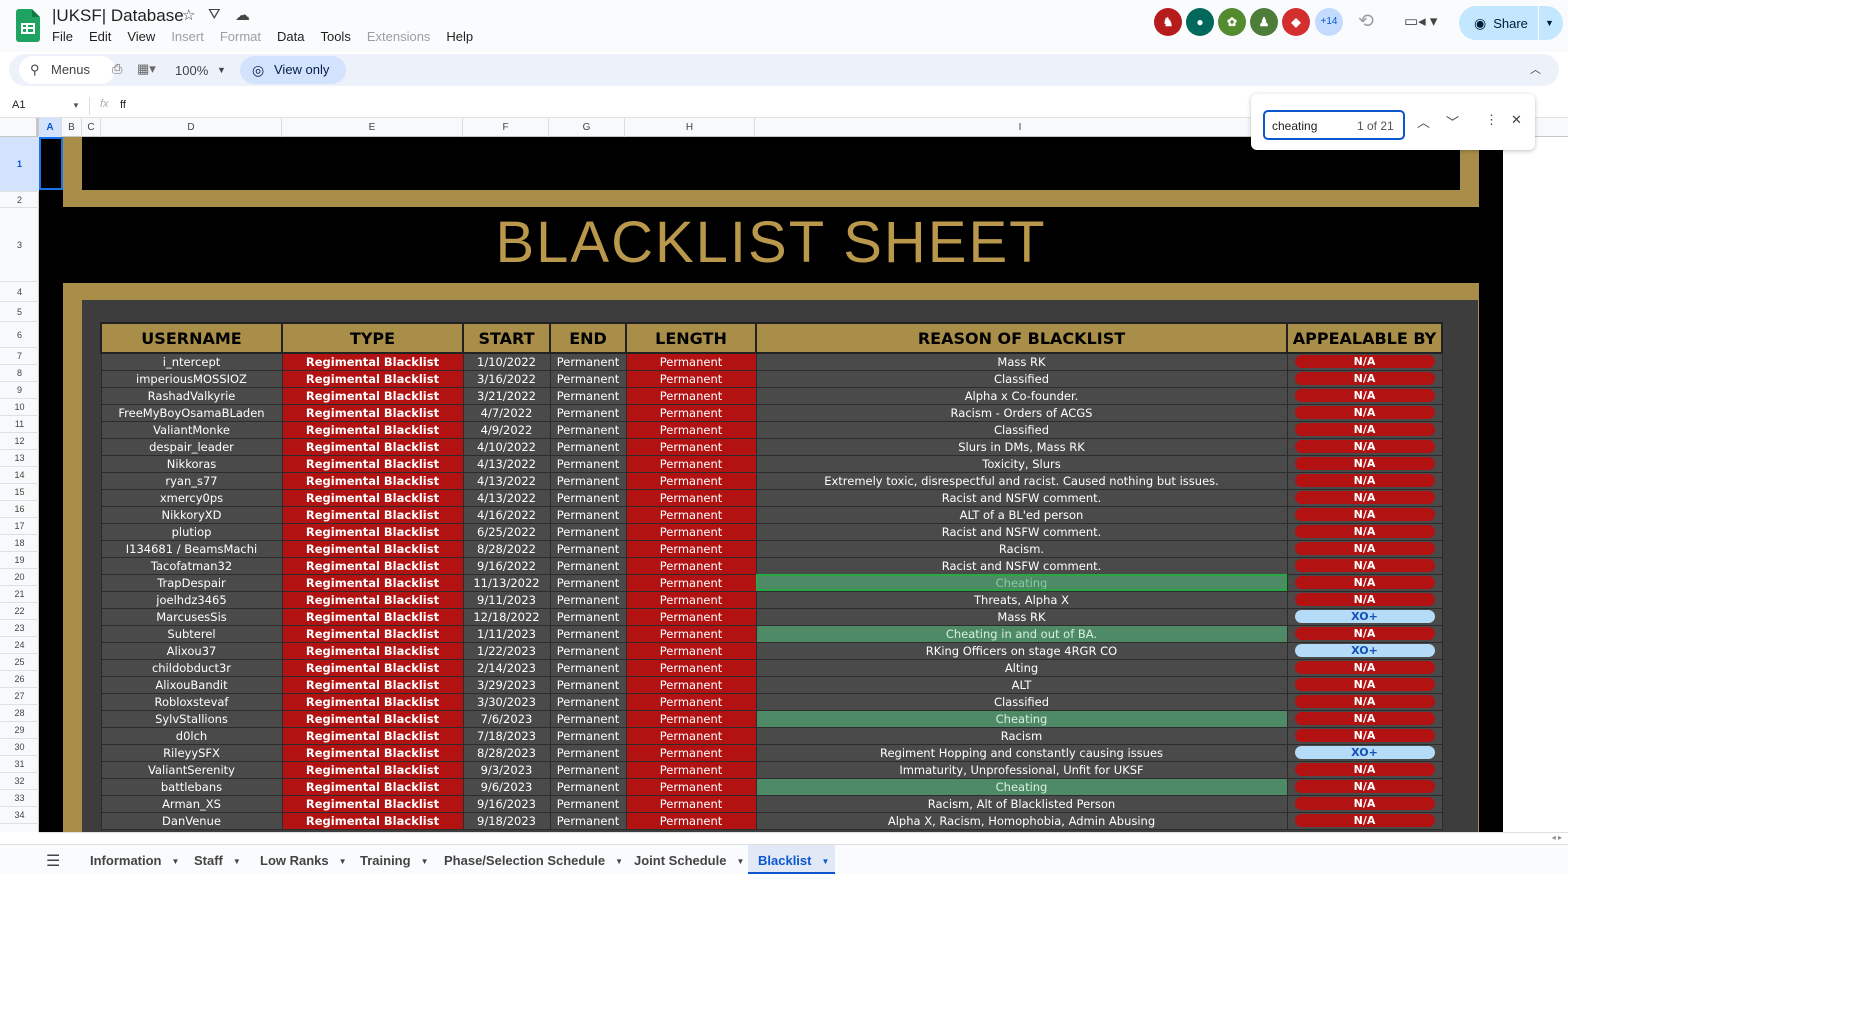 Image resolution: width=1857 pixels, height=1035 pixels. I want to click on start-date-cell: 4/13/2022, so click(506, 463).